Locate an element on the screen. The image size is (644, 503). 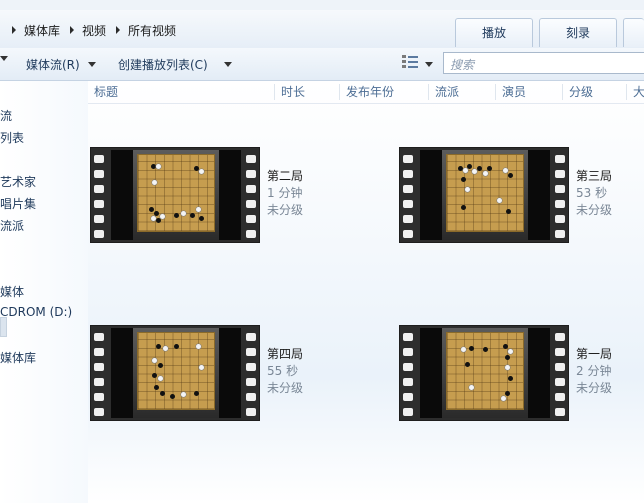
breadcrumb-item-all-videos: 所有视频 is located at coordinates (152, 30).